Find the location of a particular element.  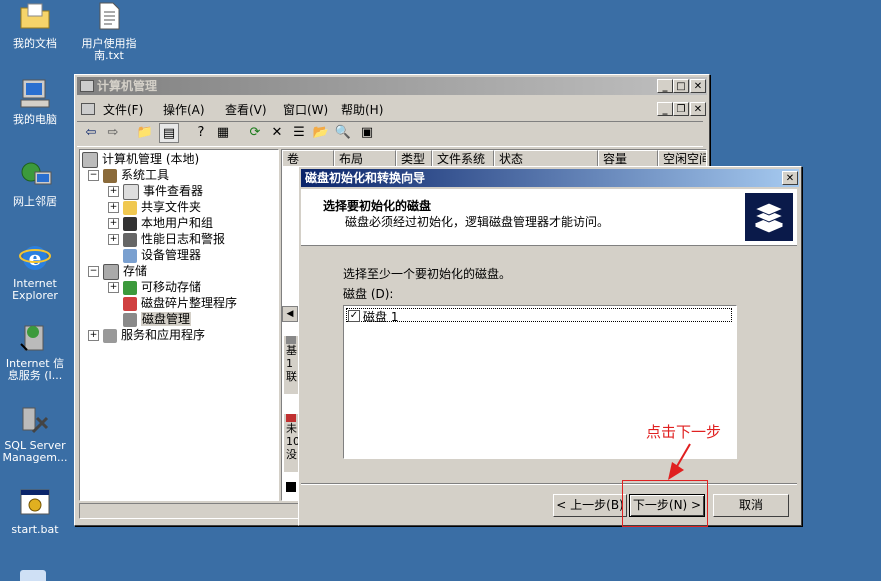

tree-item-system-tools: − 系统工具 is located at coordinates (128, 175).